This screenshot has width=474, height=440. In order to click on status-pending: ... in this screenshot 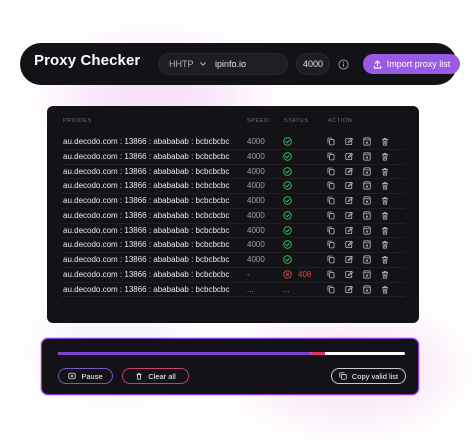, I will do `click(286, 289)`.